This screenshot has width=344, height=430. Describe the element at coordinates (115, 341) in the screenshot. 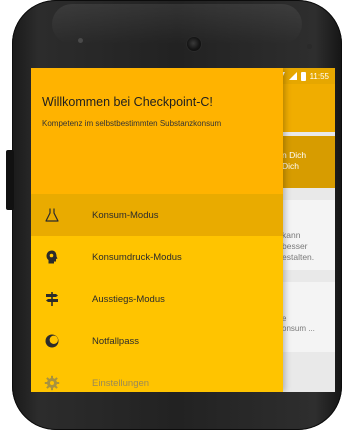

I see `menu-item-label: Notfallpass` at that location.